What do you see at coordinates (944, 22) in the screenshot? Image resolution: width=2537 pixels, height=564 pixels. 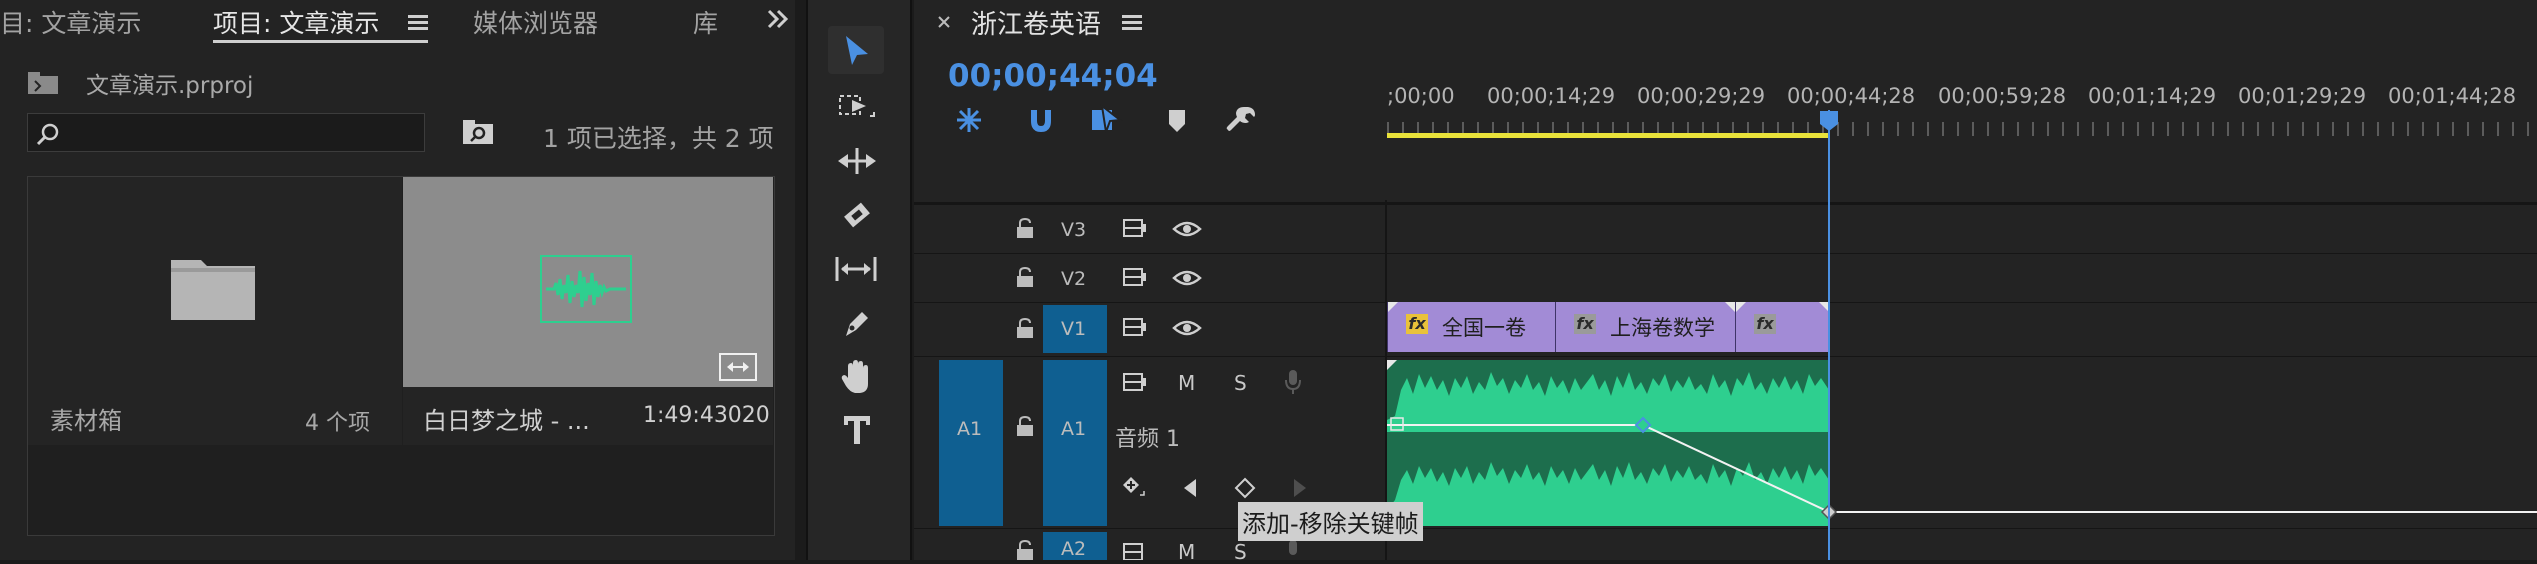 I see `close-icon` at bounding box center [944, 22].